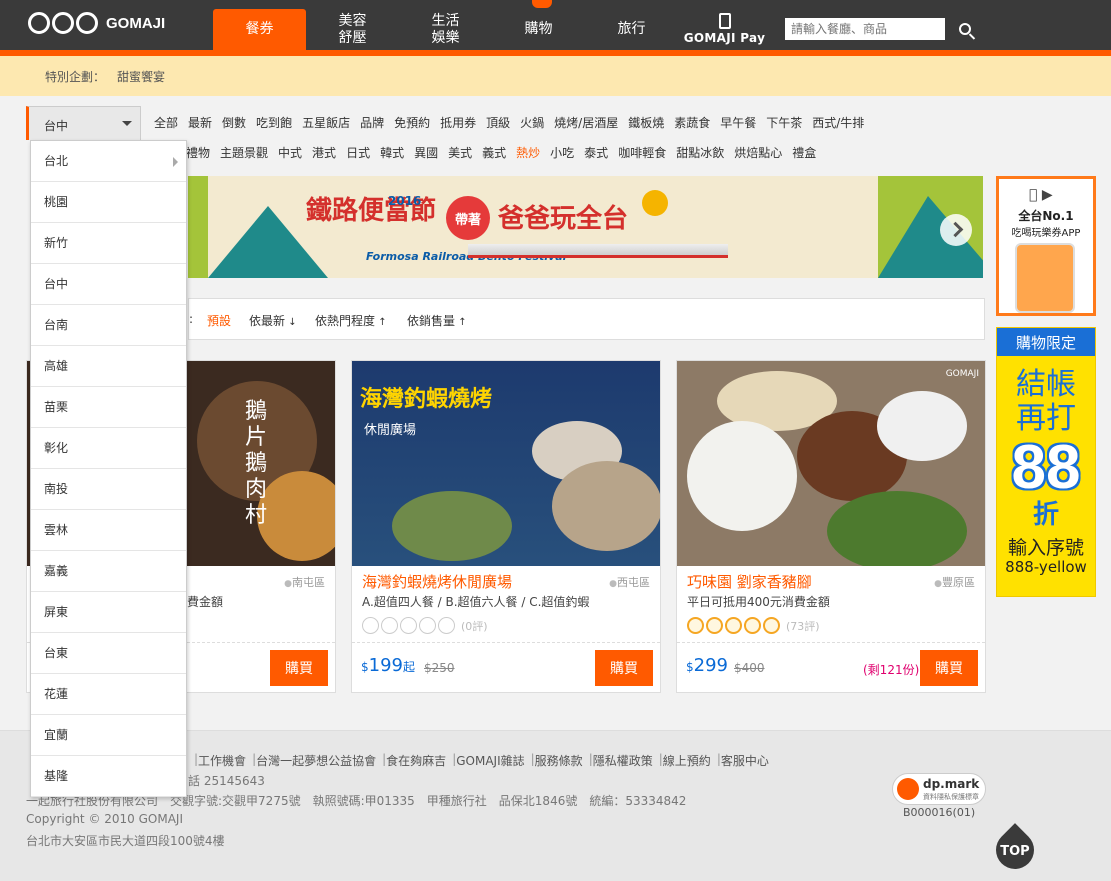 This screenshot has height=881, width=1111. I want to click on city-select: 台中, so click(83, 123).